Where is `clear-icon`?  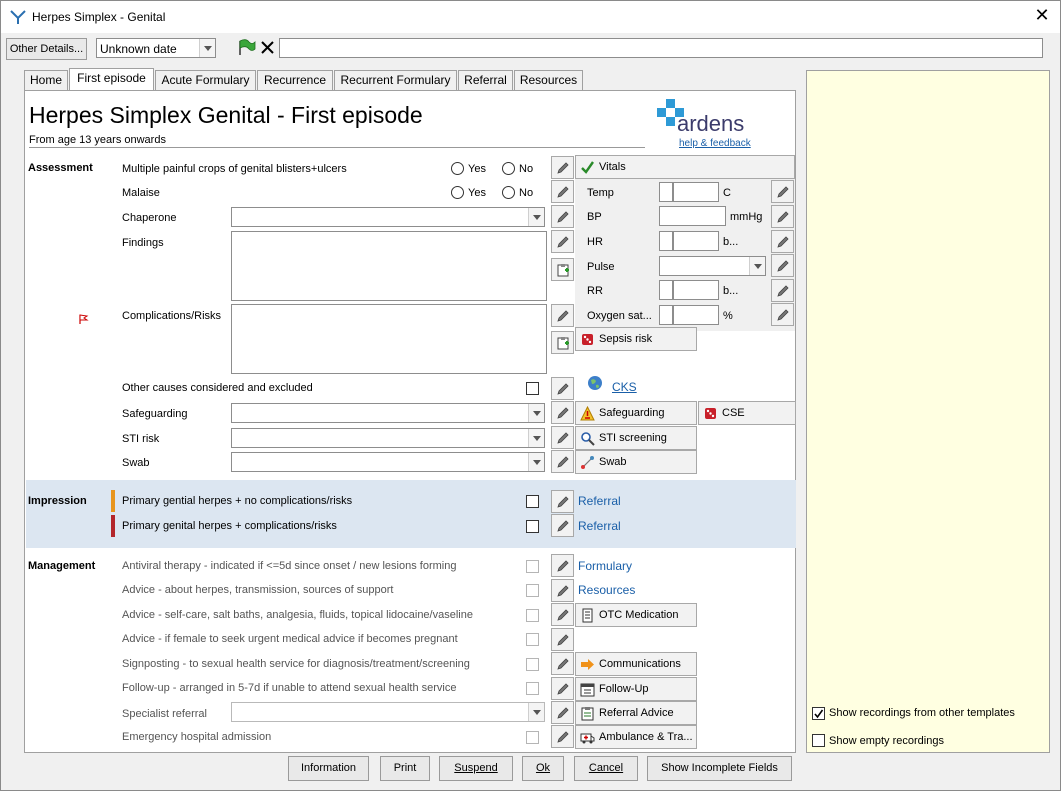 clear-icon is located at coordinates (267, 47).